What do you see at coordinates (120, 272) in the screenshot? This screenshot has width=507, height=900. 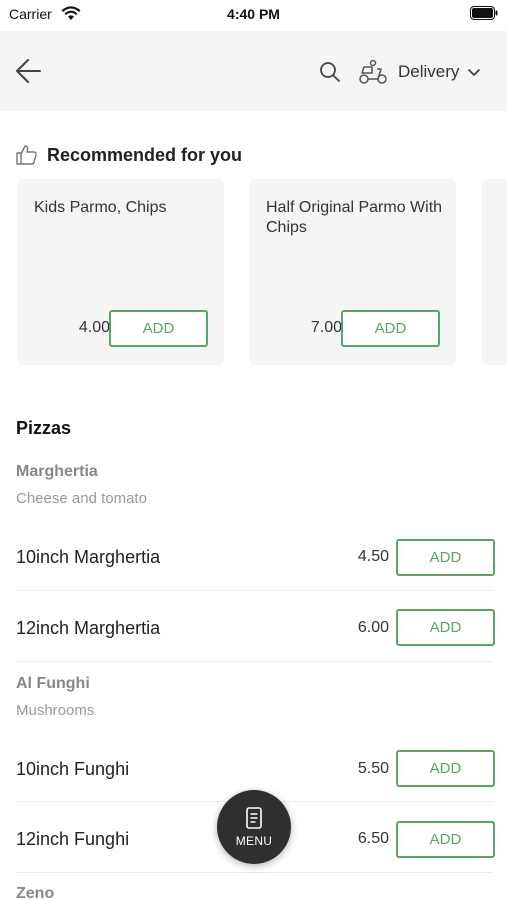 I see `recommended-card: Kids Parmo, Chips 4.00 ADD` at bounding box center [120, 272].